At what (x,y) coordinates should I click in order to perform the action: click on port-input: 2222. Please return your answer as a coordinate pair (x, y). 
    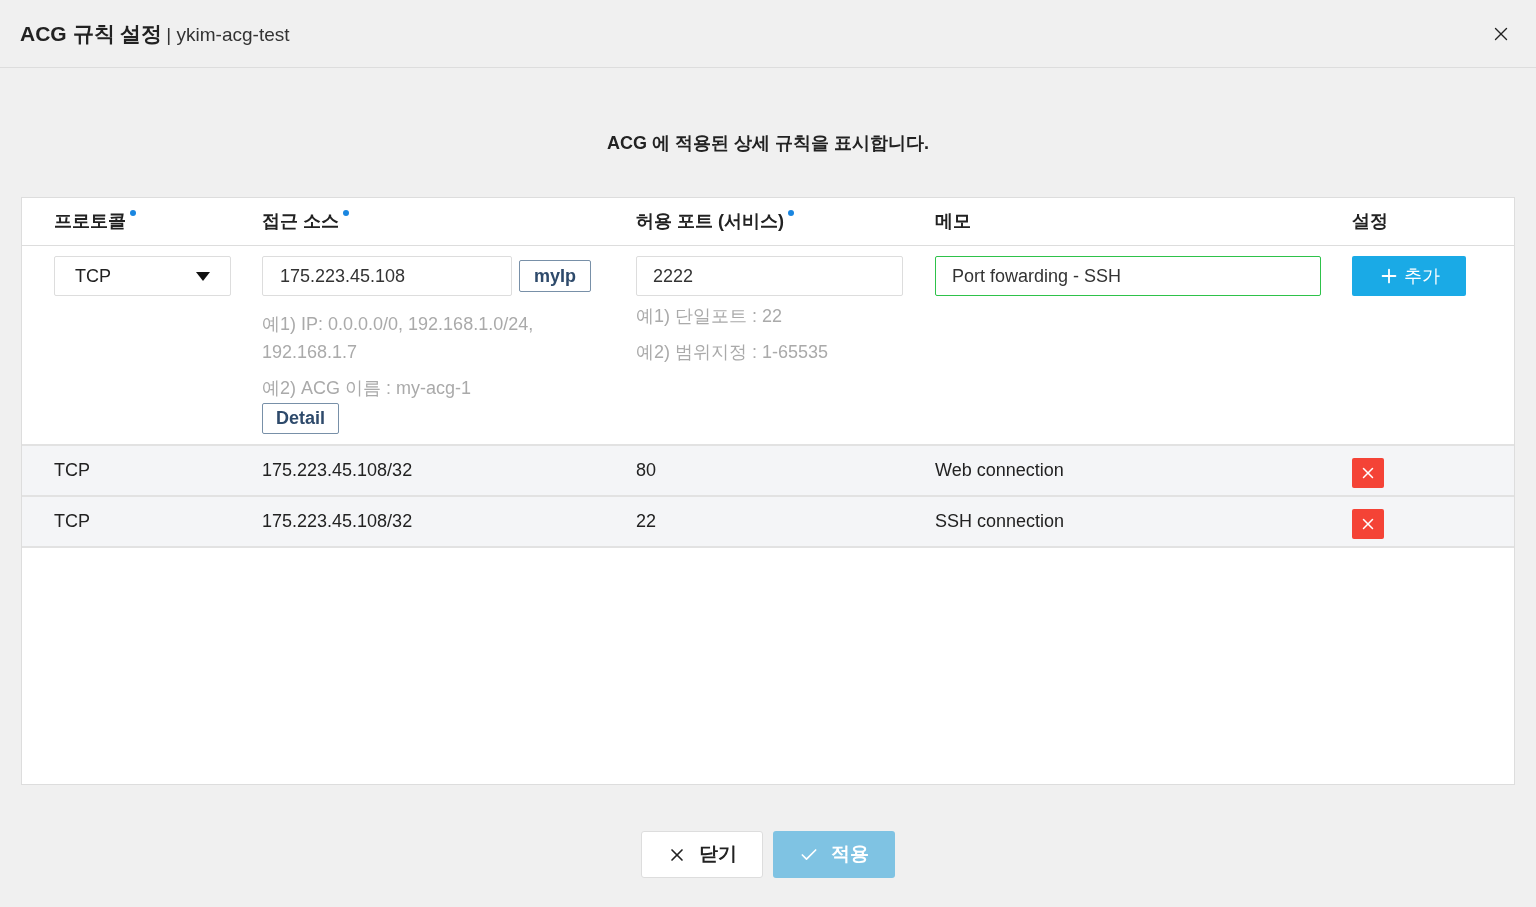
    Looking at the image, I should click on (769, 276).